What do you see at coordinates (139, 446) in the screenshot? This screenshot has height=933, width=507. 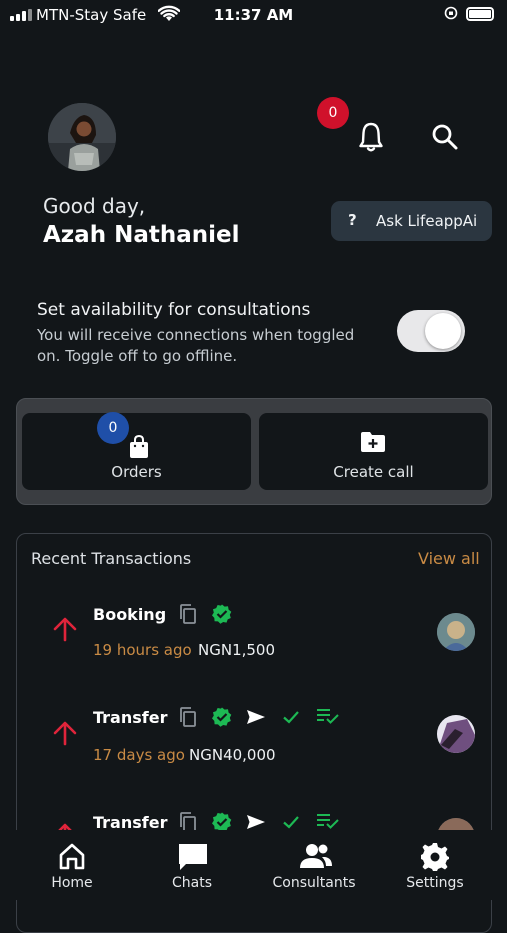 I see `shopping-bag-icon` at bounding box center [139, 446].